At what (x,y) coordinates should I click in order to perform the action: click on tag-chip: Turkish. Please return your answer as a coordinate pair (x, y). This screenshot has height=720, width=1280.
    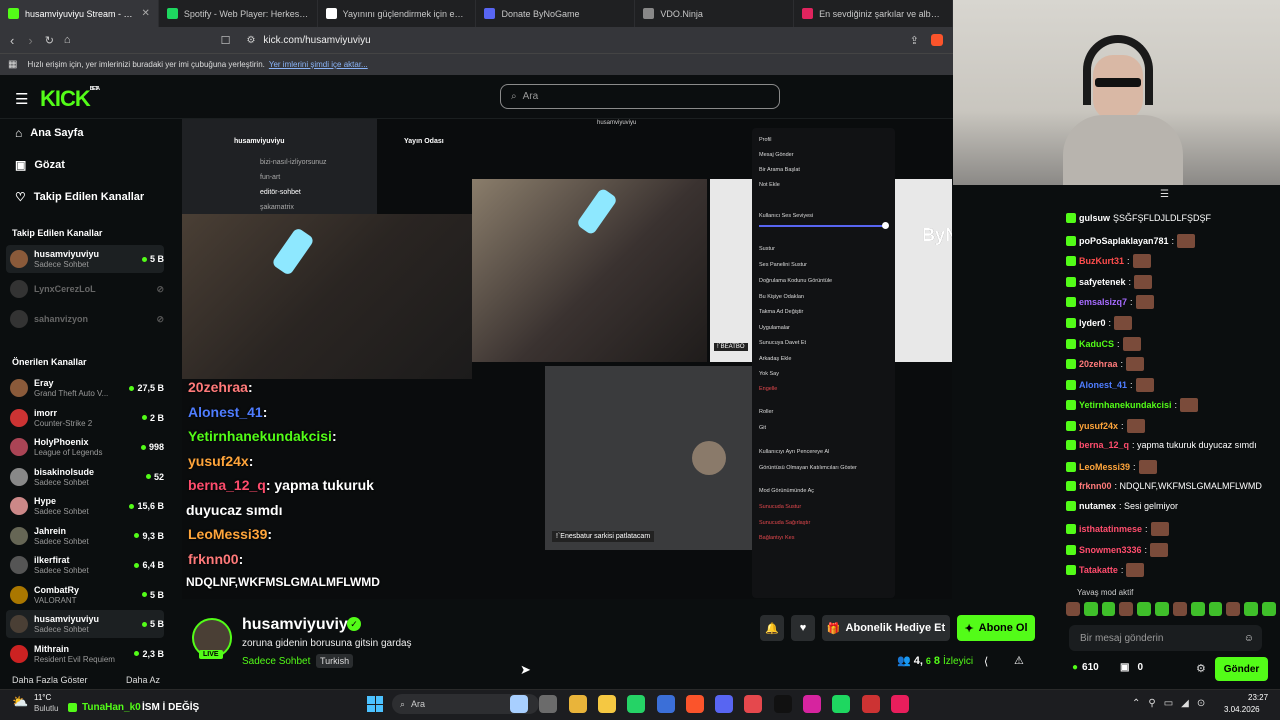
    Looking at the image, I should click on (335, 661).